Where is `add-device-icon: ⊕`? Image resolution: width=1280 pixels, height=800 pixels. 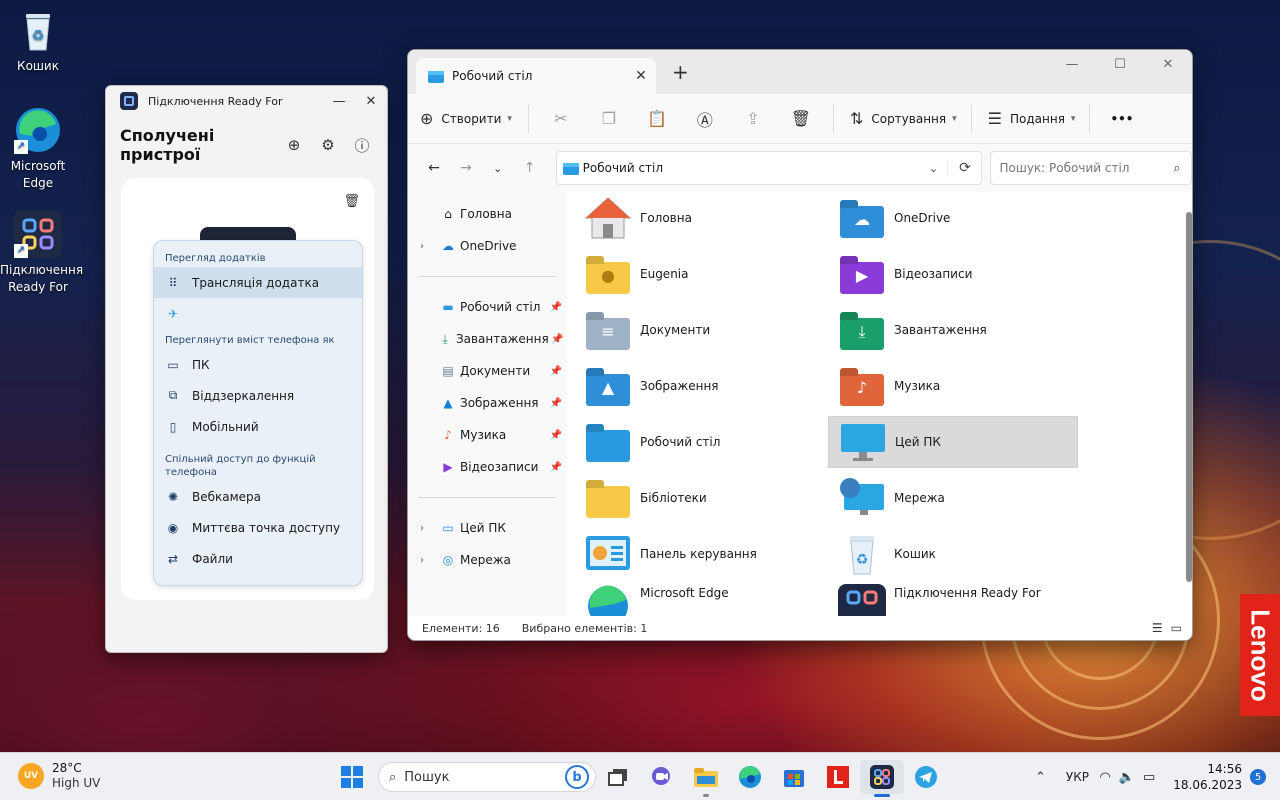
add-device-icon: ⊕ is located at coordinates (294, 145).